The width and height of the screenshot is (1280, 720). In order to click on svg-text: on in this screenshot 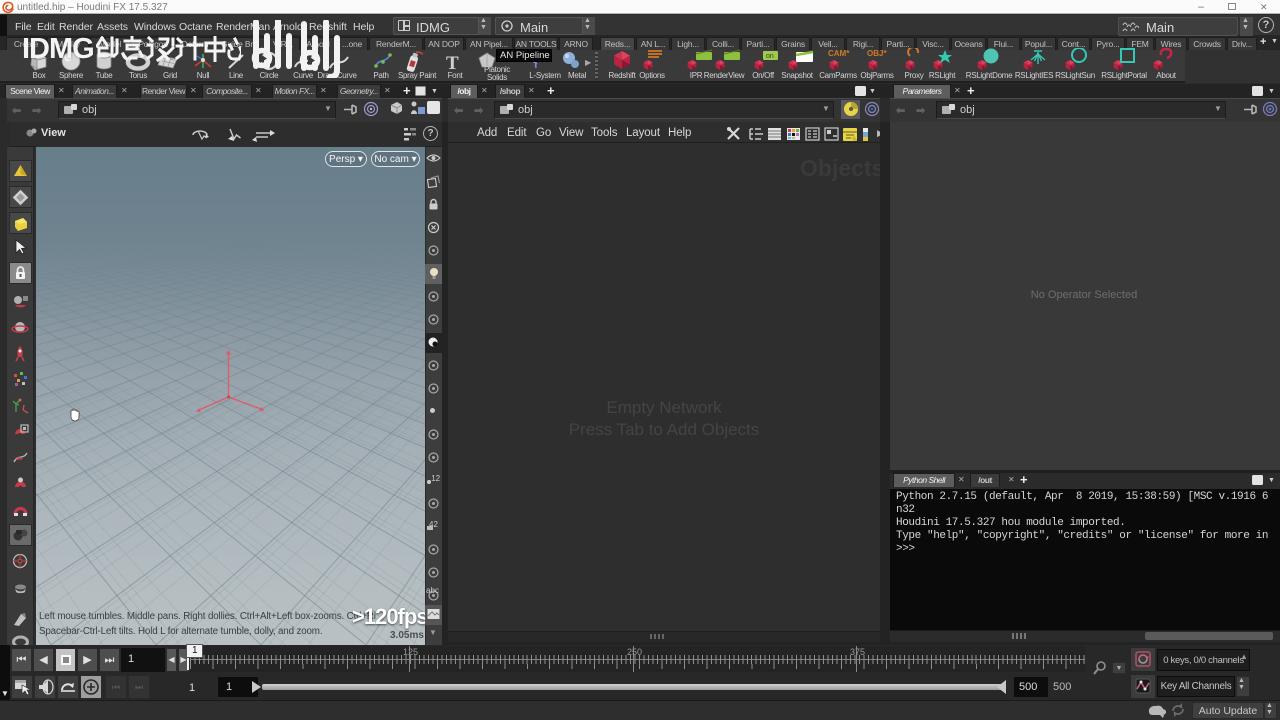, I will do `click(770, 56)`.